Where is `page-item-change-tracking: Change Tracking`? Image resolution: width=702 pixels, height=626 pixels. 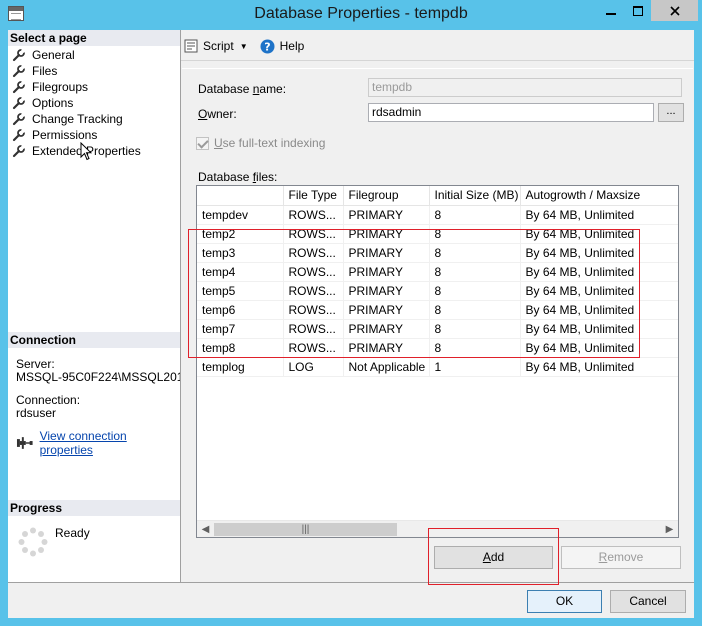 page-item-change-tracking: Change Tracking is located at coordinates (94, 119).